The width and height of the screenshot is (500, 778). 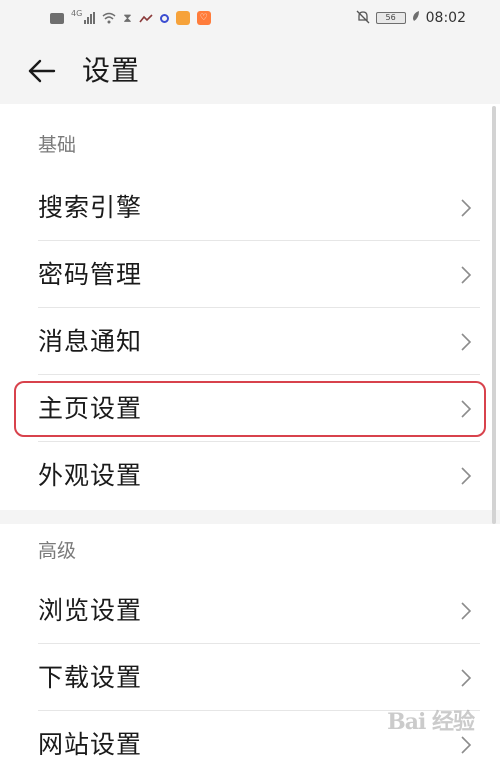 I want to click on settings-item-appearance: 外观设置, so click(x=250, y=476).